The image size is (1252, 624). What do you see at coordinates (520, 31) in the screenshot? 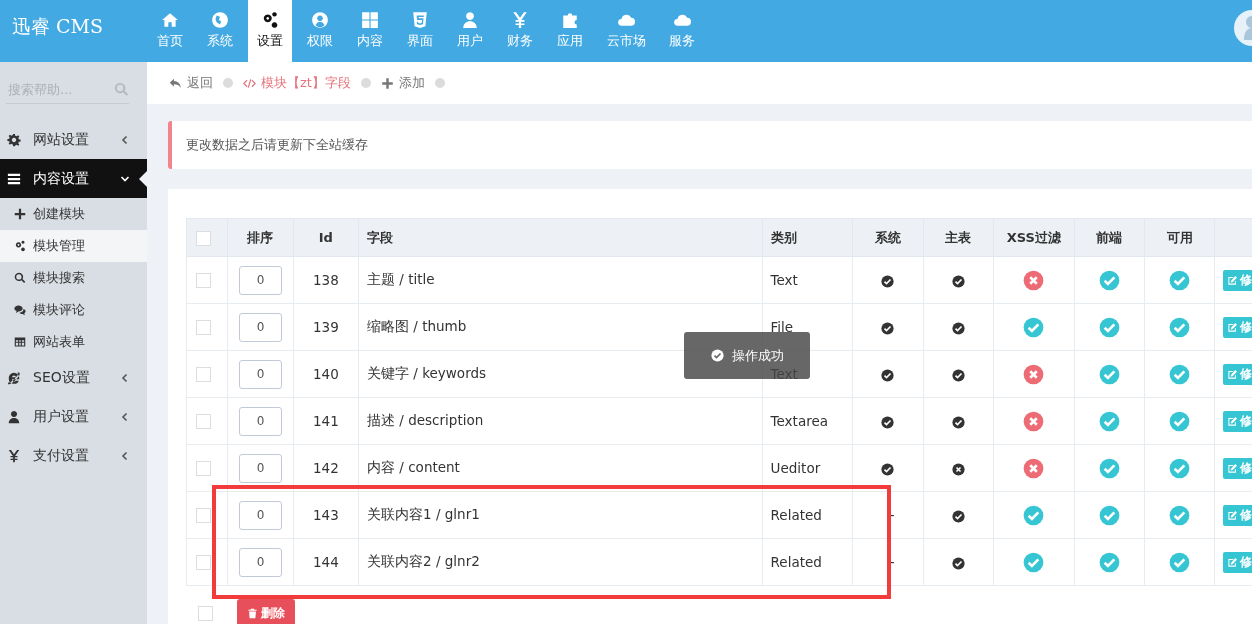
I see `nav-tab: 财务` at bounding box center [520, 31].